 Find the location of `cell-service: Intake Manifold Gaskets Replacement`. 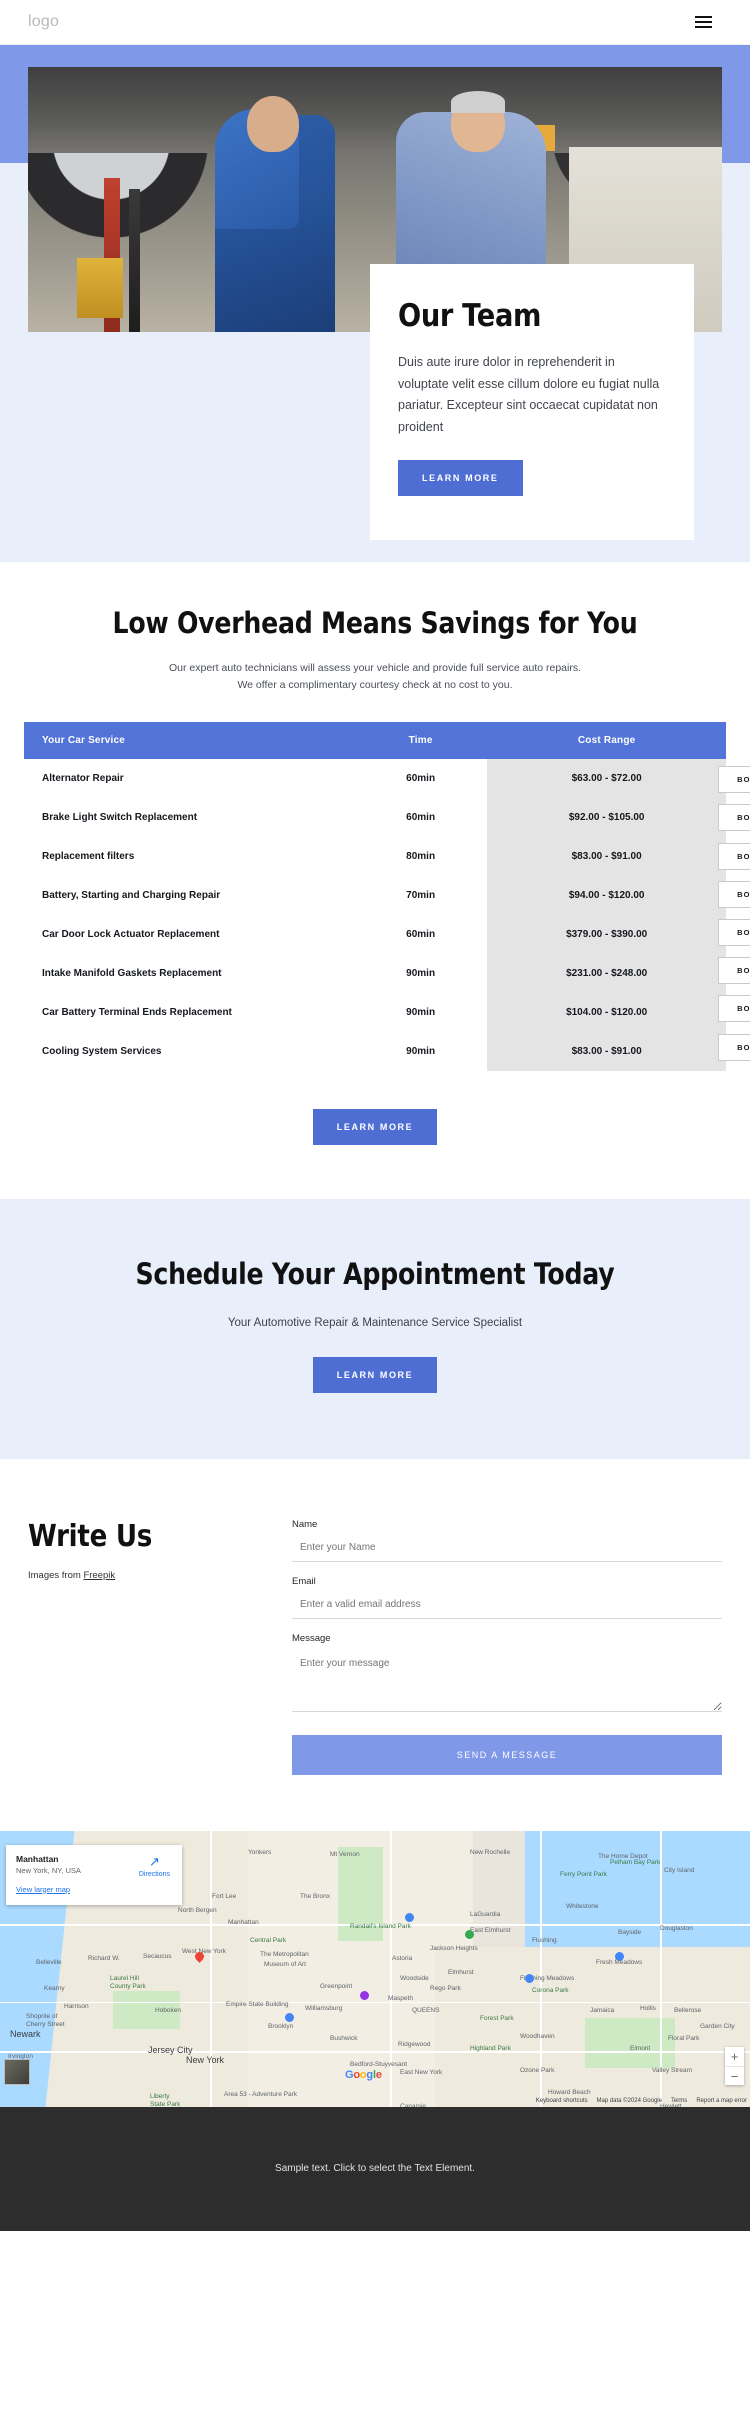

cell-service: Intake Manifold Gaskets Replacement is located at coordinates (189, 973).